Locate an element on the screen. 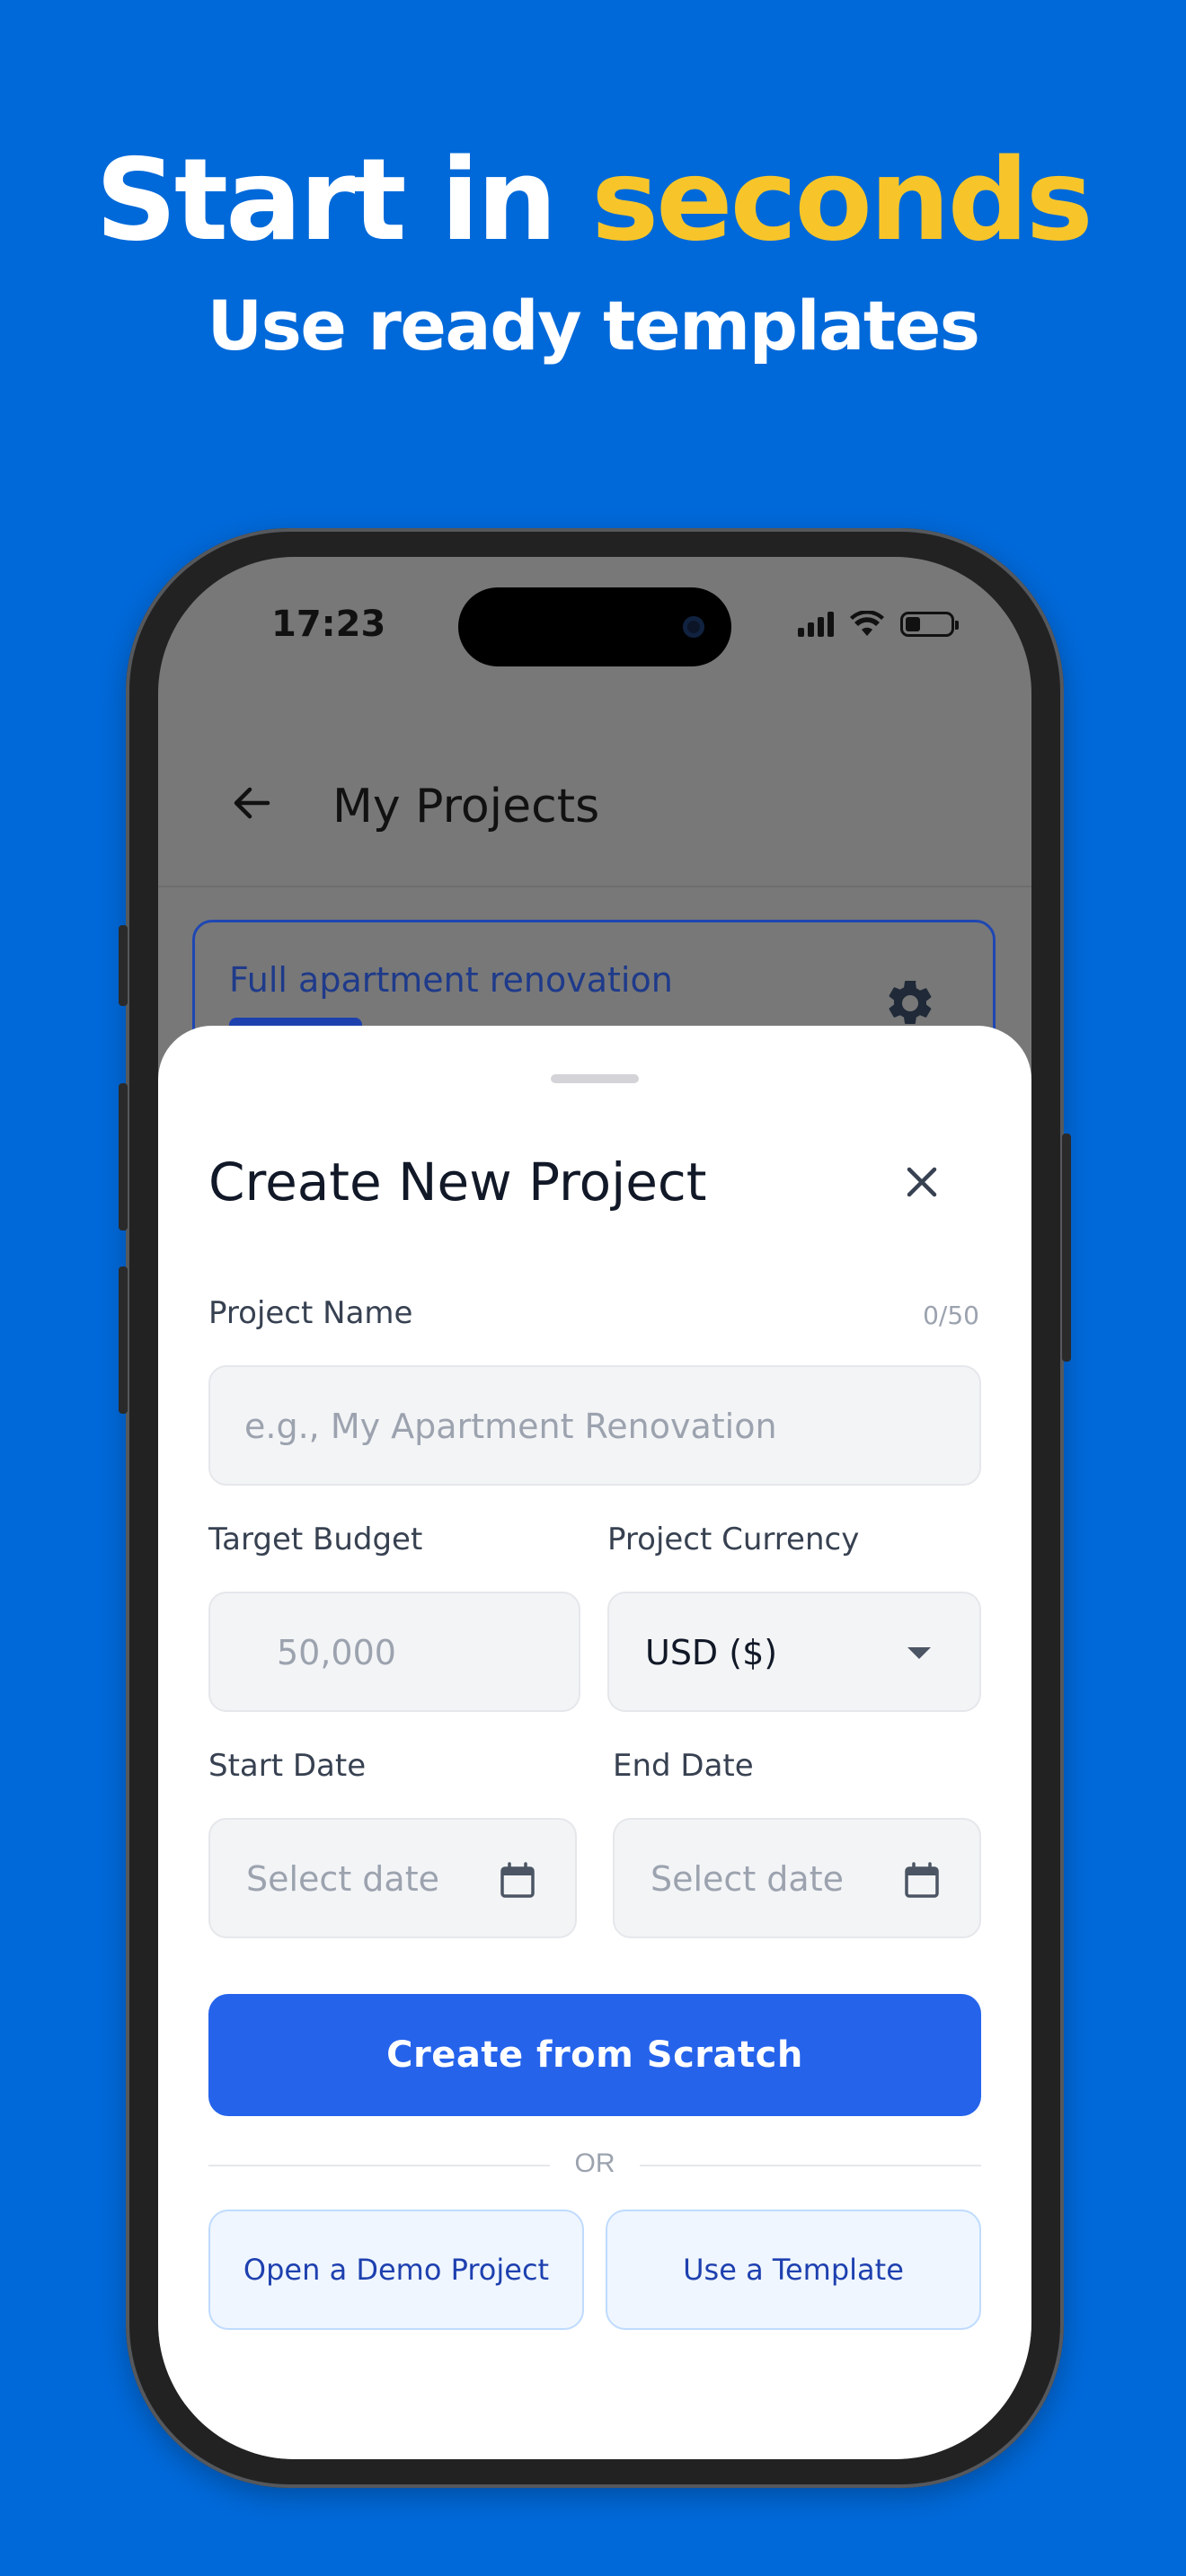 The image size is (1186, 2576). close-icon is located at coordinates (921, 1182).